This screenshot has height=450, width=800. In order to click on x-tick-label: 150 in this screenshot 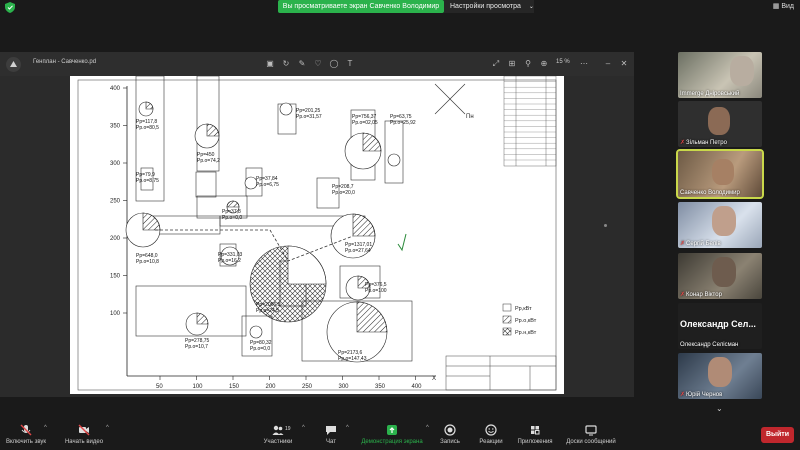, I will do `click(234, 387)`.